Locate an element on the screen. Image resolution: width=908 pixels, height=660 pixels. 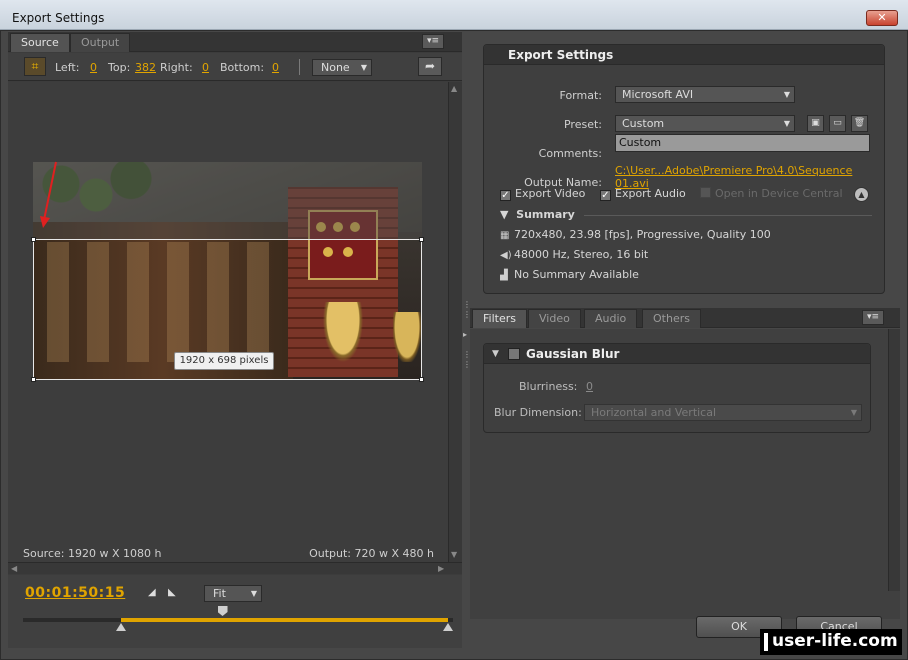
chart-icon: ▟ is located at coordinates (504, 275).